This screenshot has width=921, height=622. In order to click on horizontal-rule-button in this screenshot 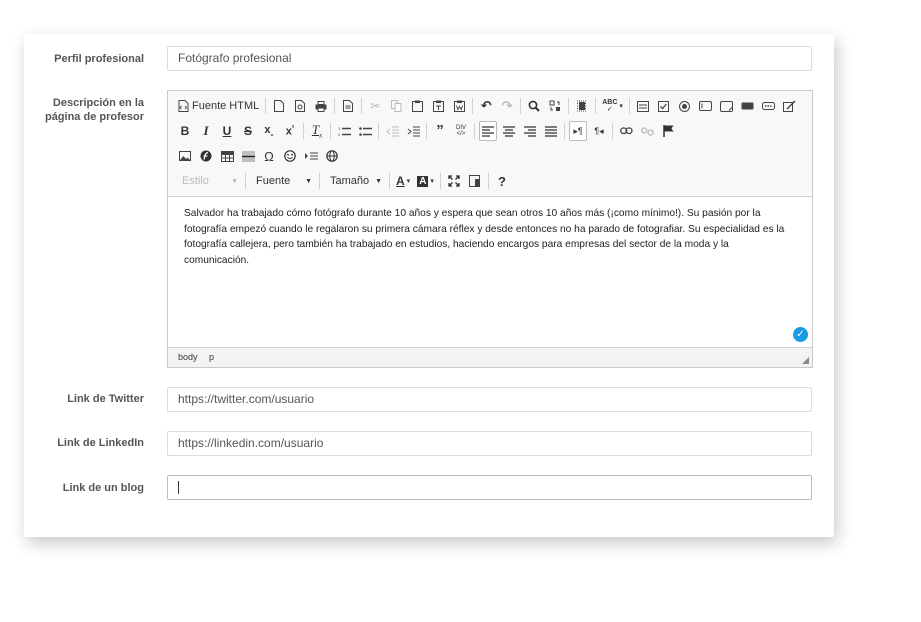, I will do `click(248, 156)`.